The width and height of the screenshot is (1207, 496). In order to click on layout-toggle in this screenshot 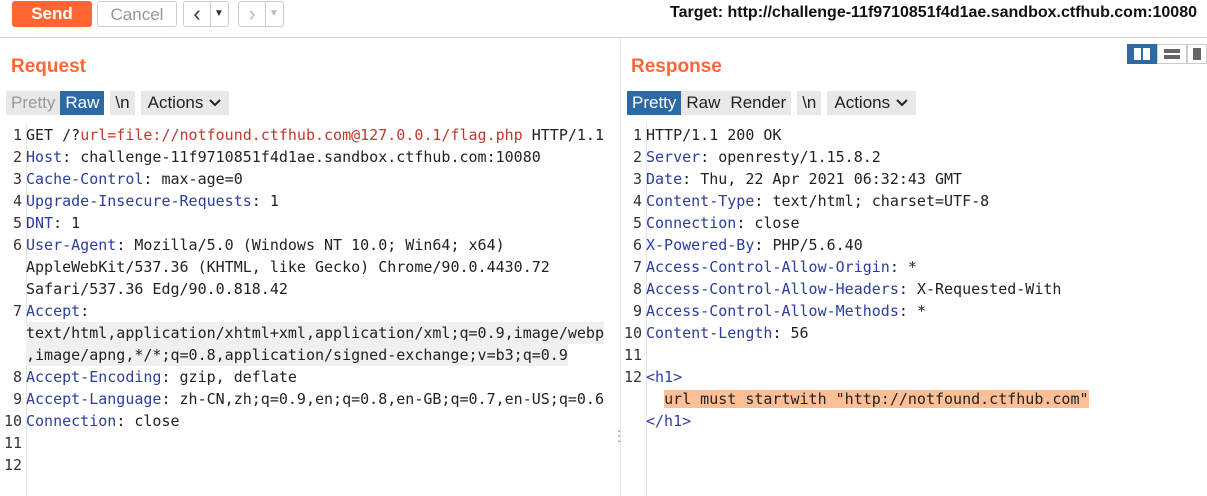, I will do `click(1167, 54)`.